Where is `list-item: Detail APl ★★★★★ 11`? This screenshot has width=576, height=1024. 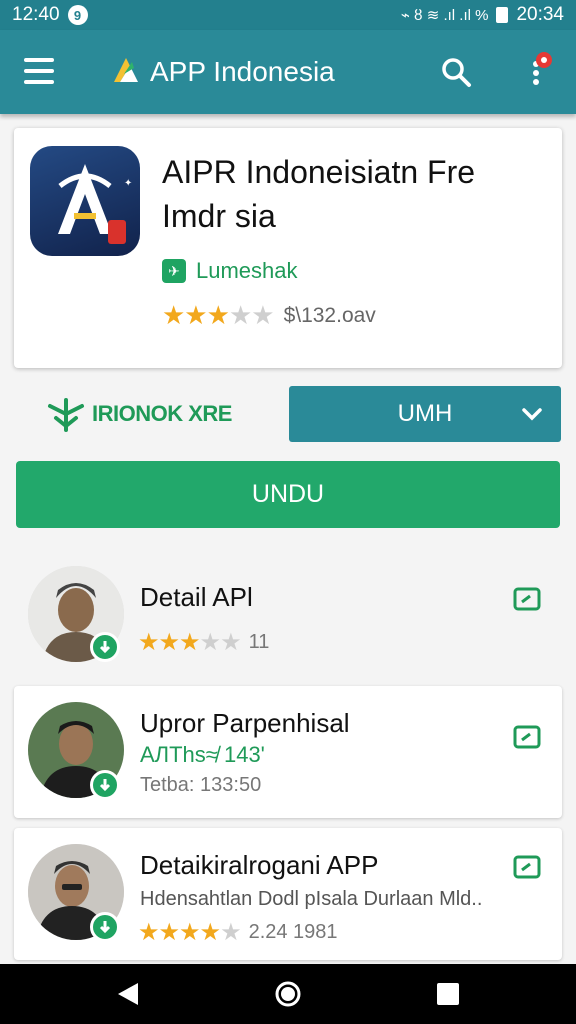 list-item: Detail APl ★★★★★ 11 is located at coordinates (288, 608).